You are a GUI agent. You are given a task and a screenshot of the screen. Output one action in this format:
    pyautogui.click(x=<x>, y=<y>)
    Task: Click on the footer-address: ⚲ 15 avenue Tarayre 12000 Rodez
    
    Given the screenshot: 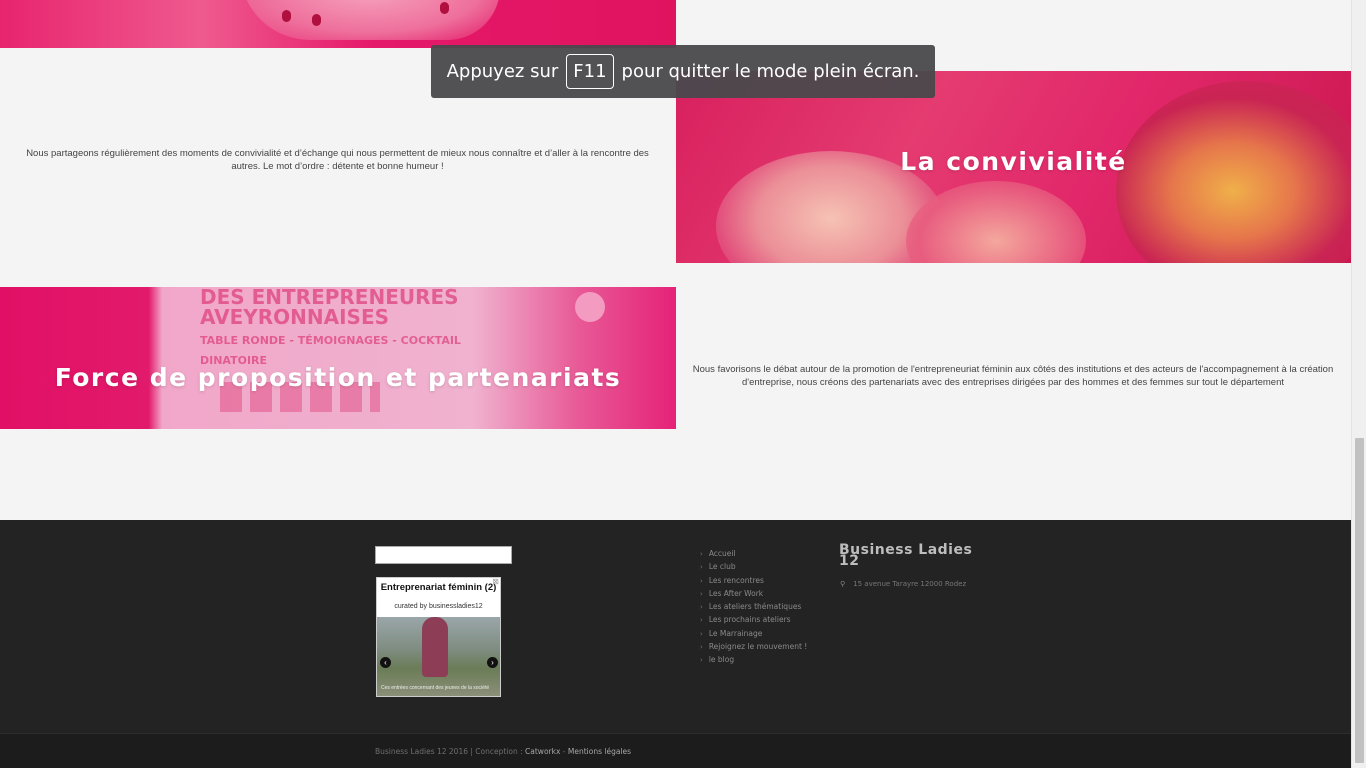 What is the action you would take?
    pyautogui.click(x=903, y=584)
    